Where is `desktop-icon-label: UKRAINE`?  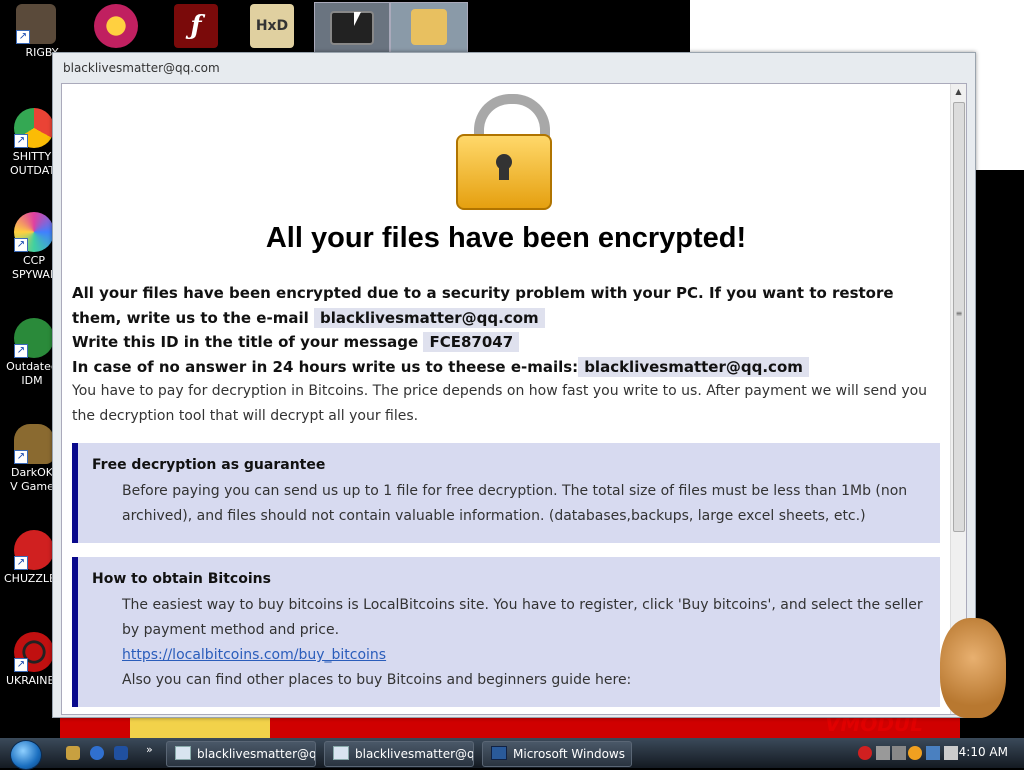
desktop-icon-label: UKRAINE is located at coordinates (29, 680).